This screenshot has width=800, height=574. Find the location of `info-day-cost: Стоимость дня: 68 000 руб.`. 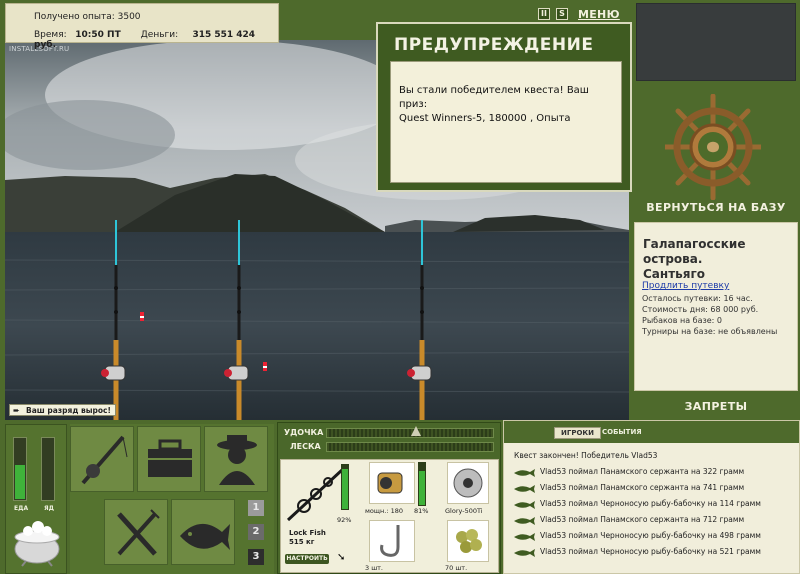

info-day-cost: Стоимость дня: 68 000 руб. is located at coordinates (700, 309).